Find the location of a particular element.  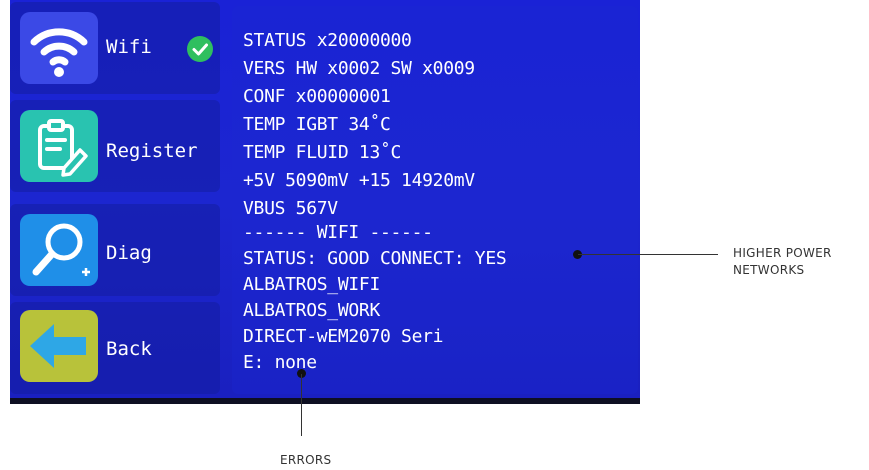

menu-label-diag: Diag is located at coordinates (129, 253).